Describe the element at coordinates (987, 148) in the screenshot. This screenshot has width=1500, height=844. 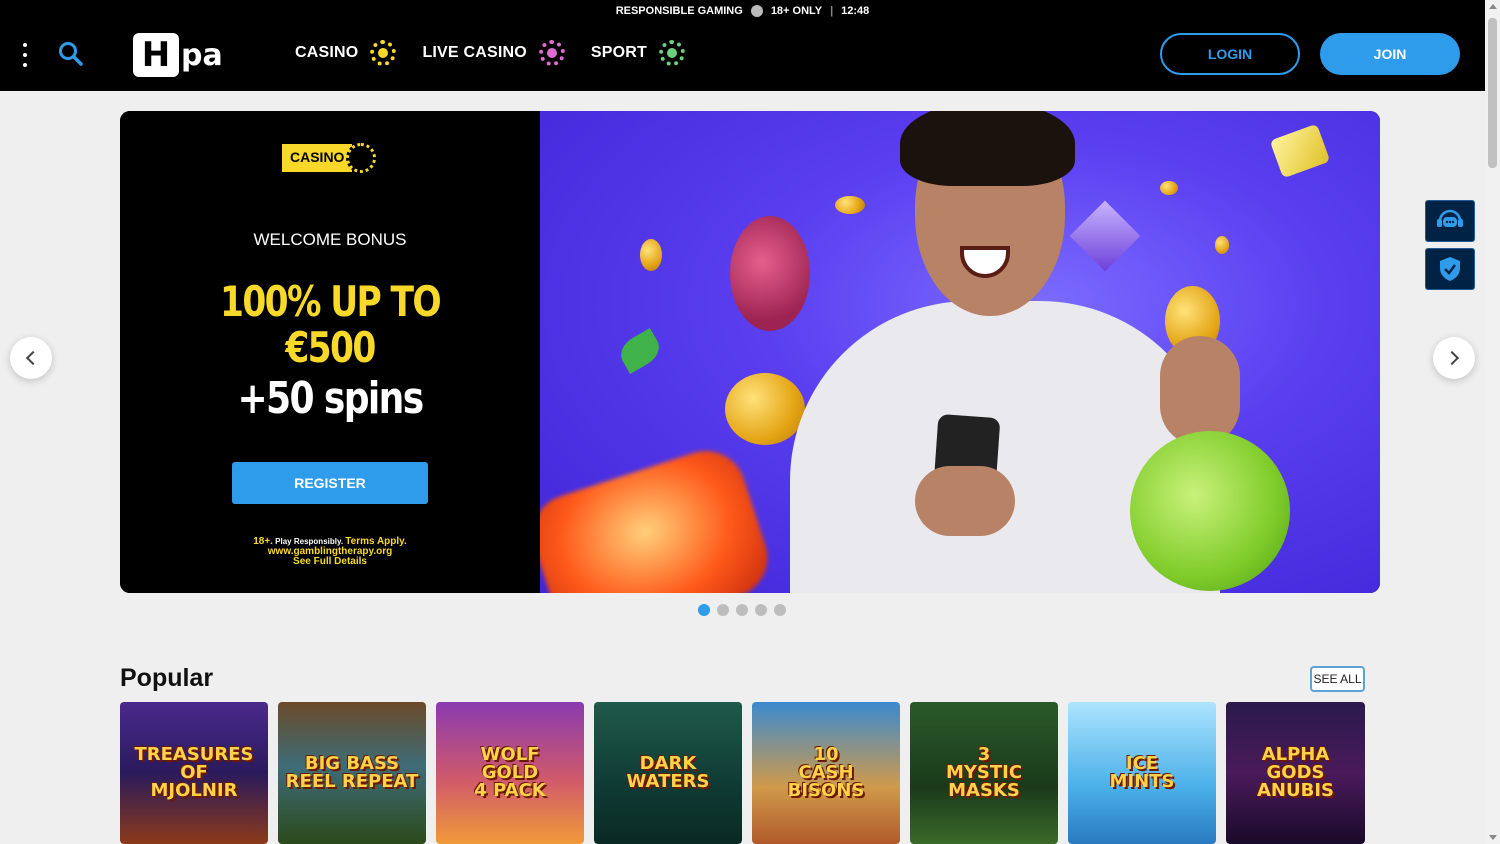
I see `person-hair` at that location.